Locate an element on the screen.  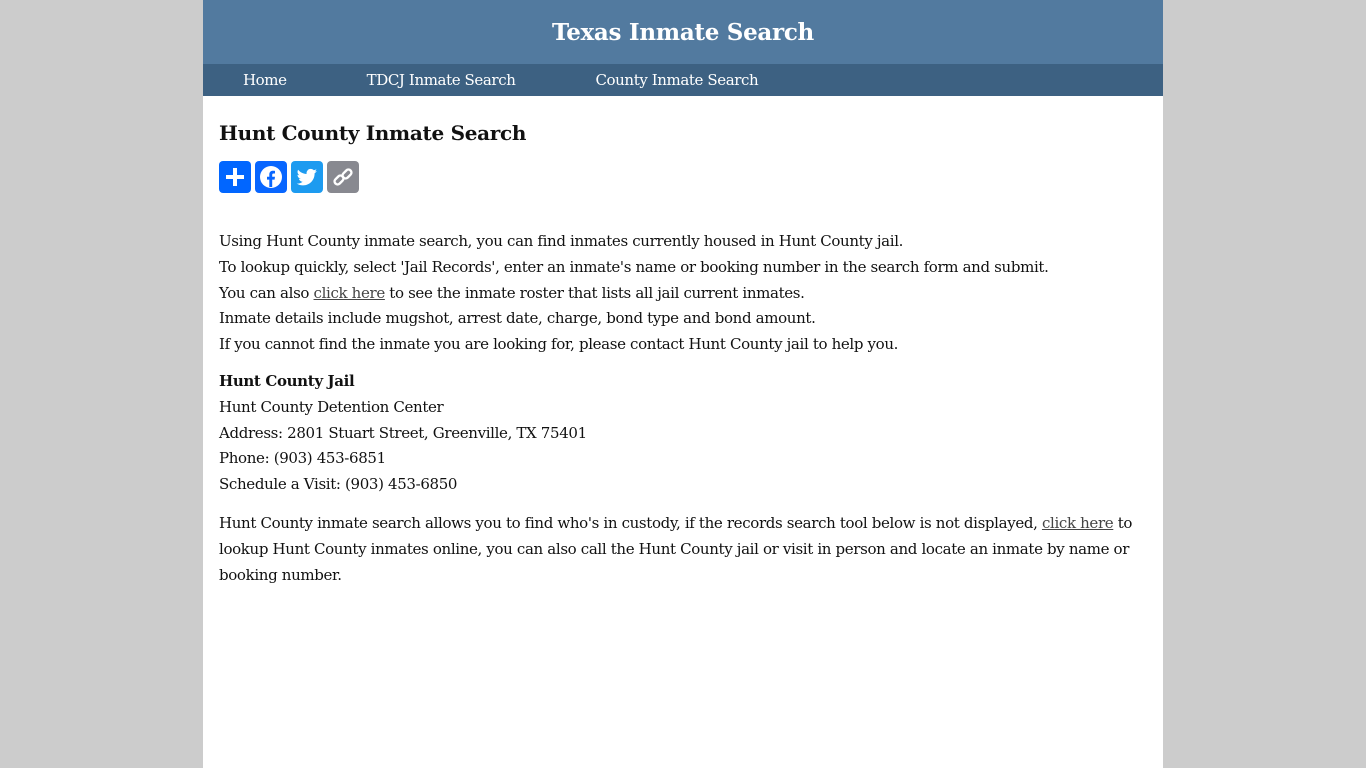
share-copy-link-button is located at coordinates (343, 177).